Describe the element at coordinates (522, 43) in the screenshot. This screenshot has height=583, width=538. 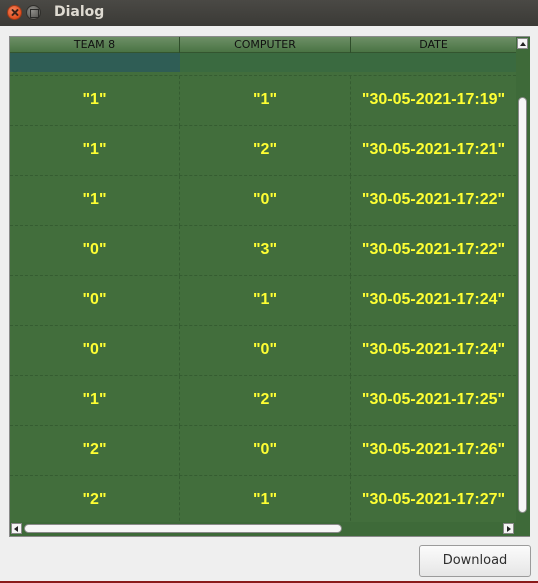
I see `scroll-up-icon` at that location.